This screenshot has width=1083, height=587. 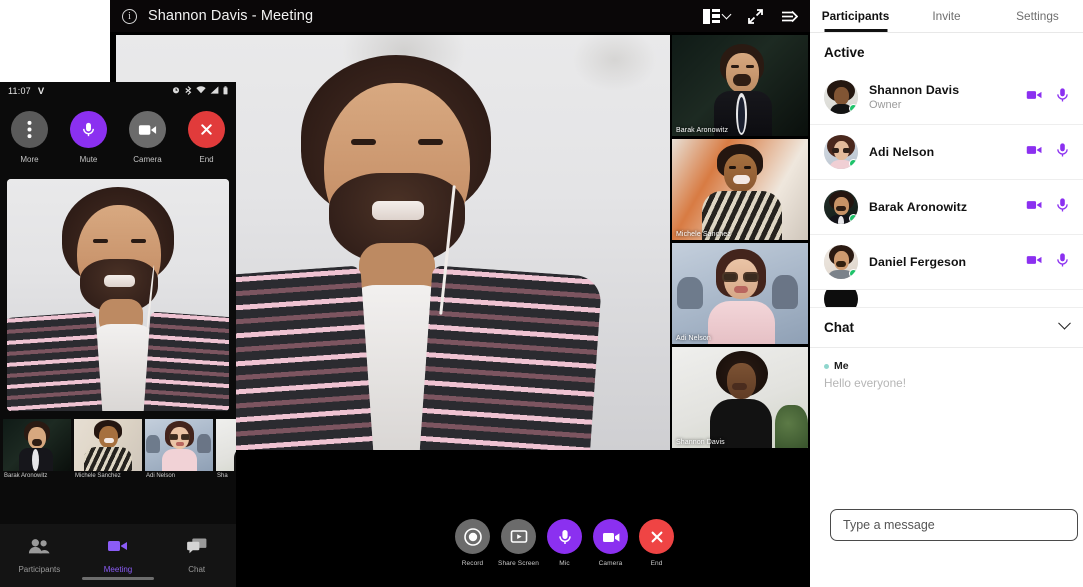 What do you see at coordinates (118, 295) in the screenshot?
I see `phone-self-video` at bounding box center [118, 295].